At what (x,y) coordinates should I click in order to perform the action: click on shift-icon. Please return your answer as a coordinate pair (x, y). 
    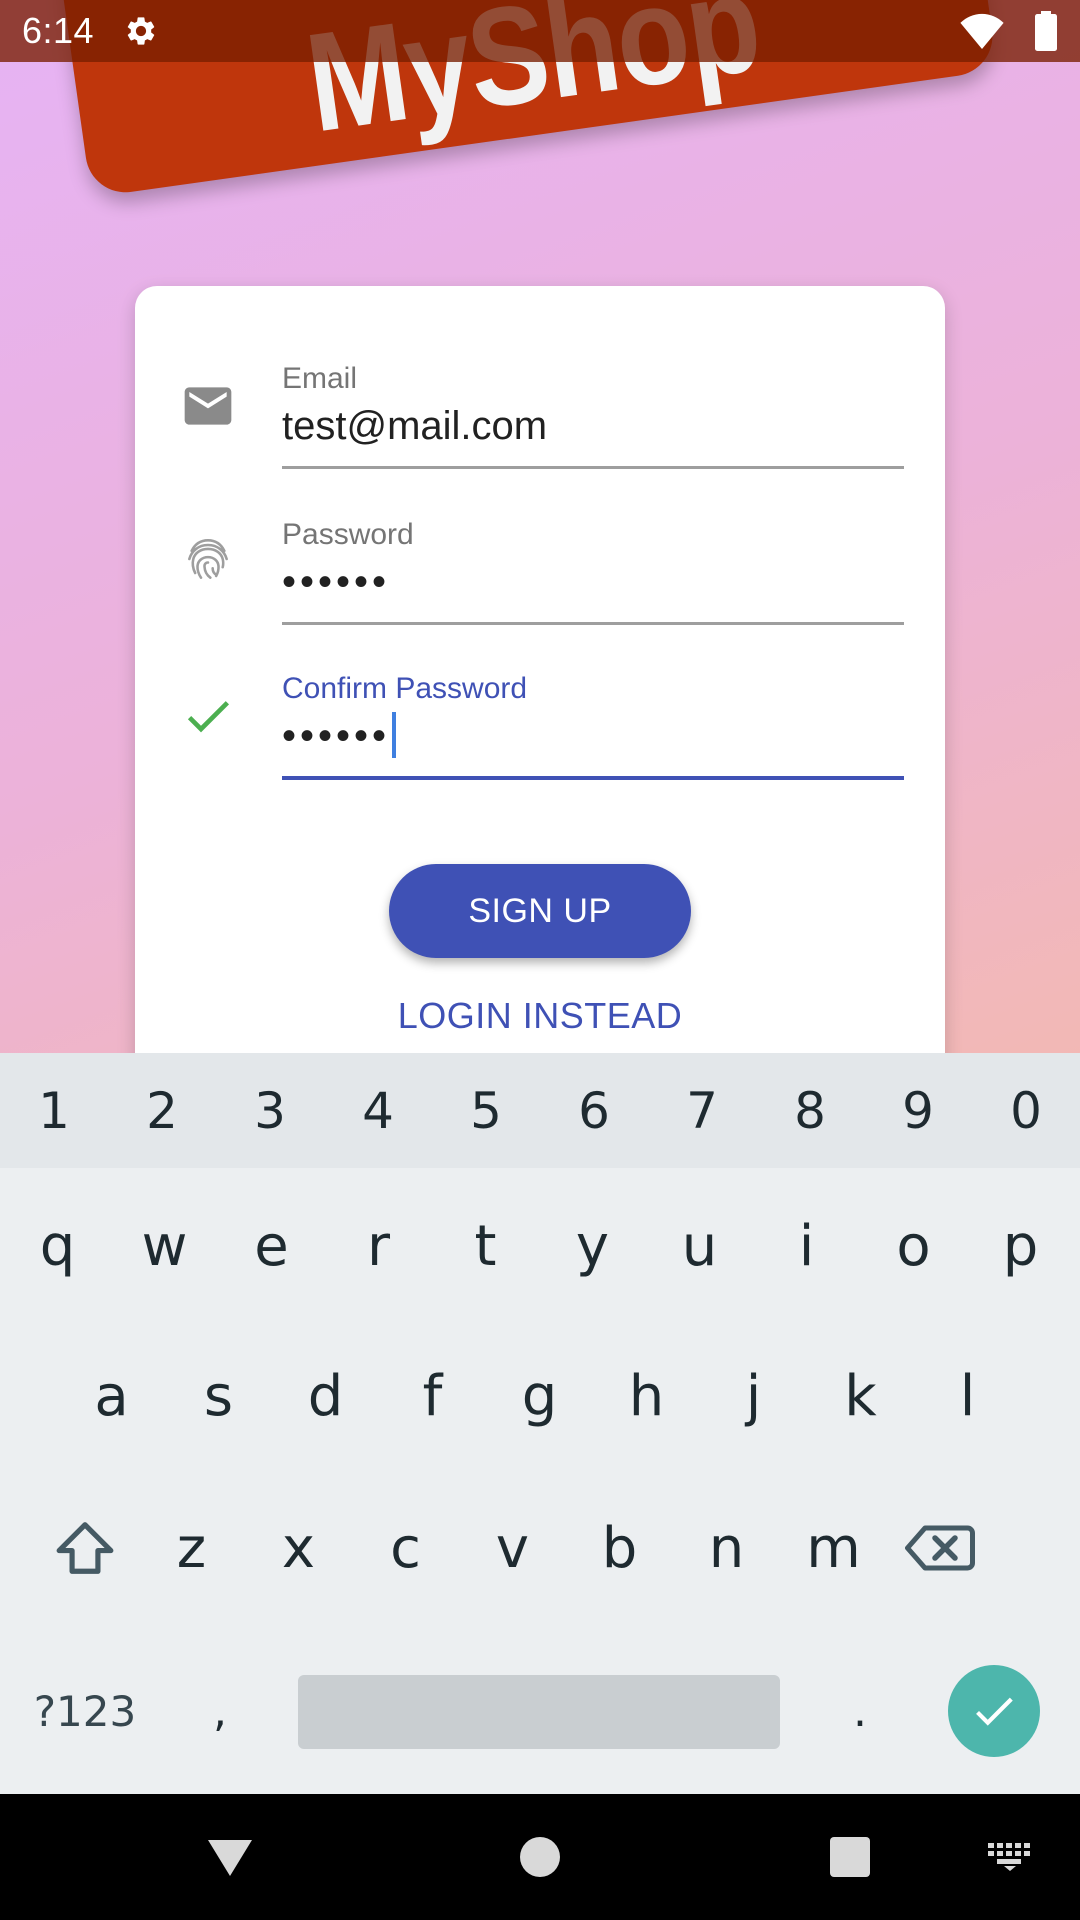
    Looking at the image, I should click on (85, 1548).